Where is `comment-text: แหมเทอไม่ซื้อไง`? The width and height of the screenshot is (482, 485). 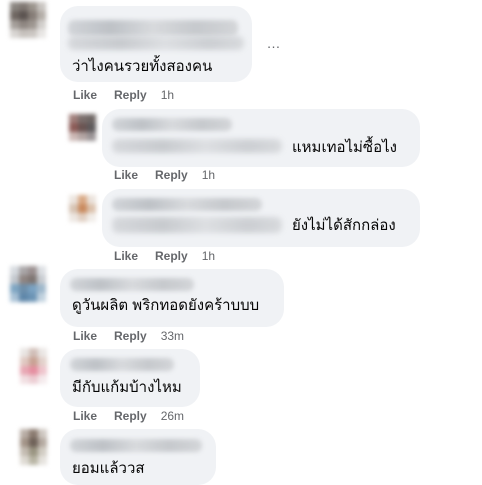 comment-text: แหมเทอไม่ซื้อไง is located at coordinates (344, 147).